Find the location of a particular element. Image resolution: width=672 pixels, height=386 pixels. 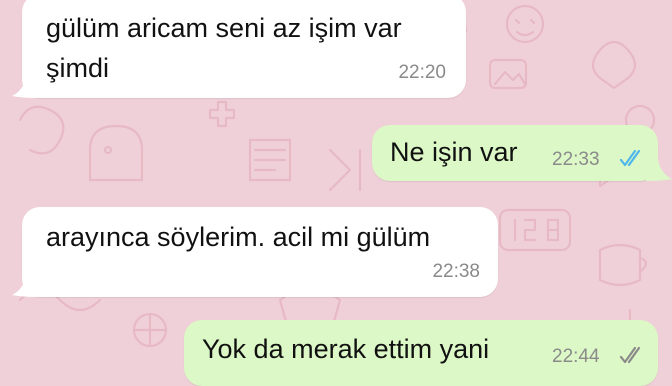

outgoing-bubble-tail is located at coordinates (659, 170).